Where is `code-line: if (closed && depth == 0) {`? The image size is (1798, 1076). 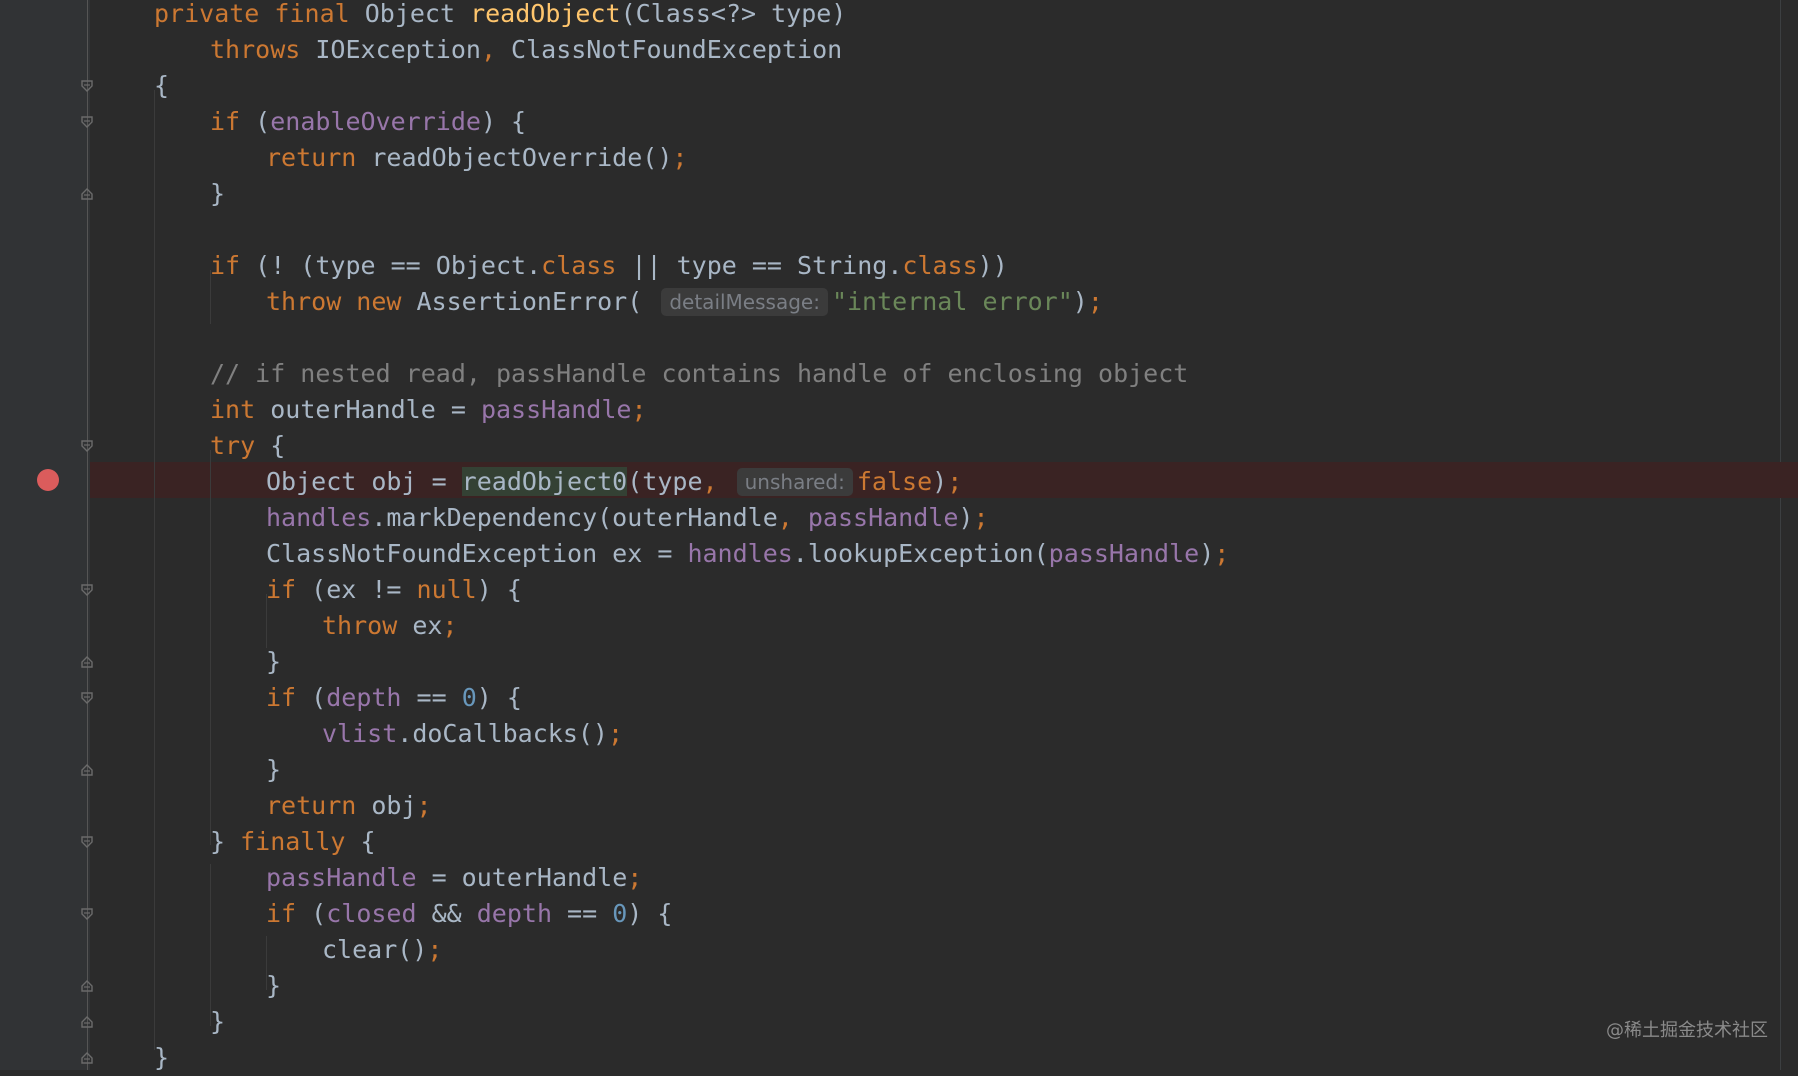 code-line: if (closed && depth == 0) { is located at coordinates (469, 914).